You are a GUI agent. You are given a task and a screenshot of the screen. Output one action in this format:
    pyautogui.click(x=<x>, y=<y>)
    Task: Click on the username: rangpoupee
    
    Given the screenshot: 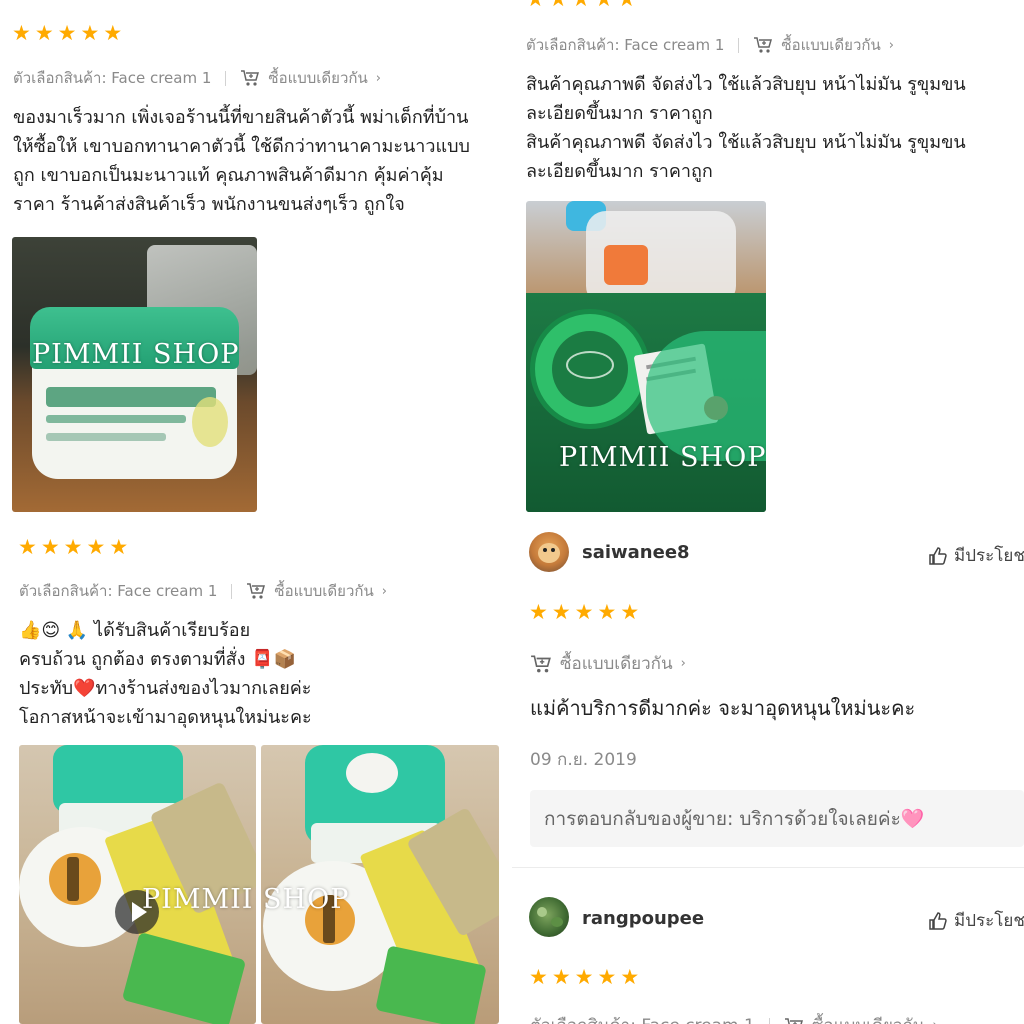 What is the action you would take?
    pyautogui.click(x=643, y=918)
    